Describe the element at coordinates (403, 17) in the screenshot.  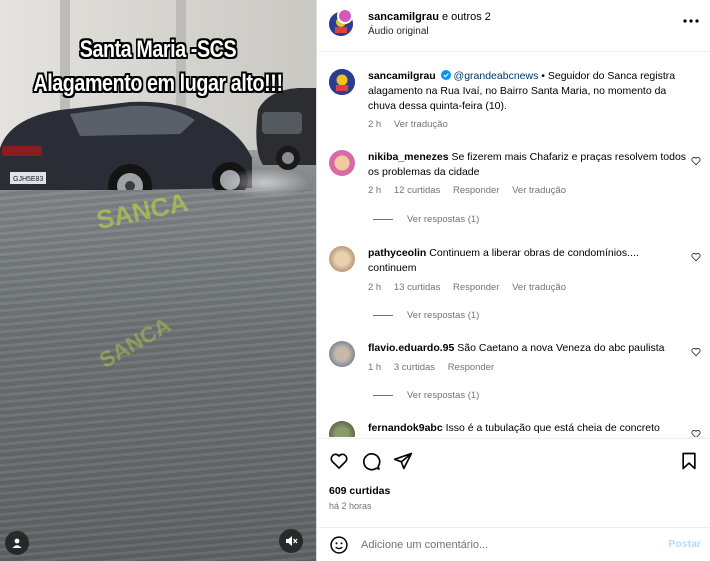
I see `author-username: sancamilgrau` at that location.